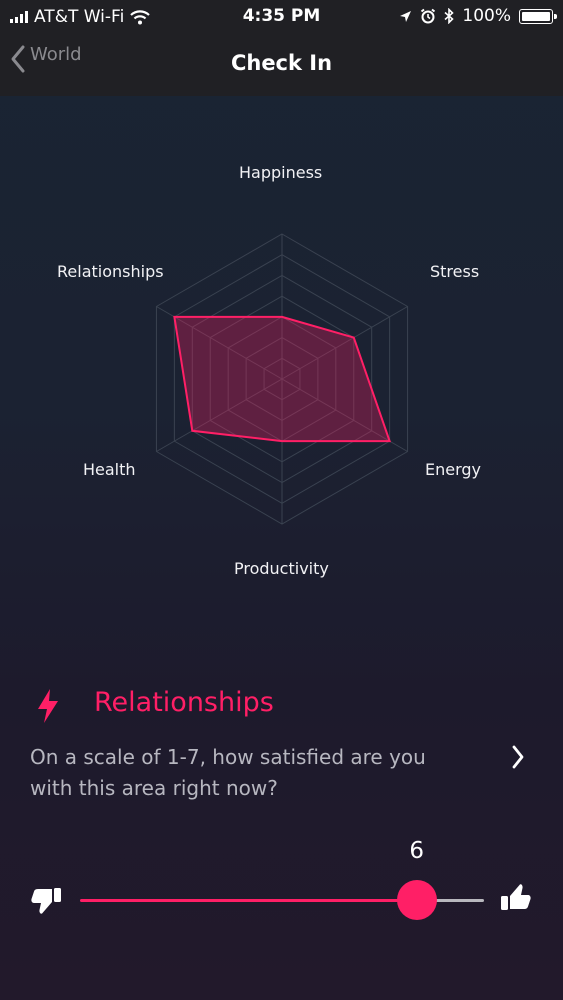 This screenshot has height=1000, width=563. I want to click on axis-label-health: Health, so click(109, 469).